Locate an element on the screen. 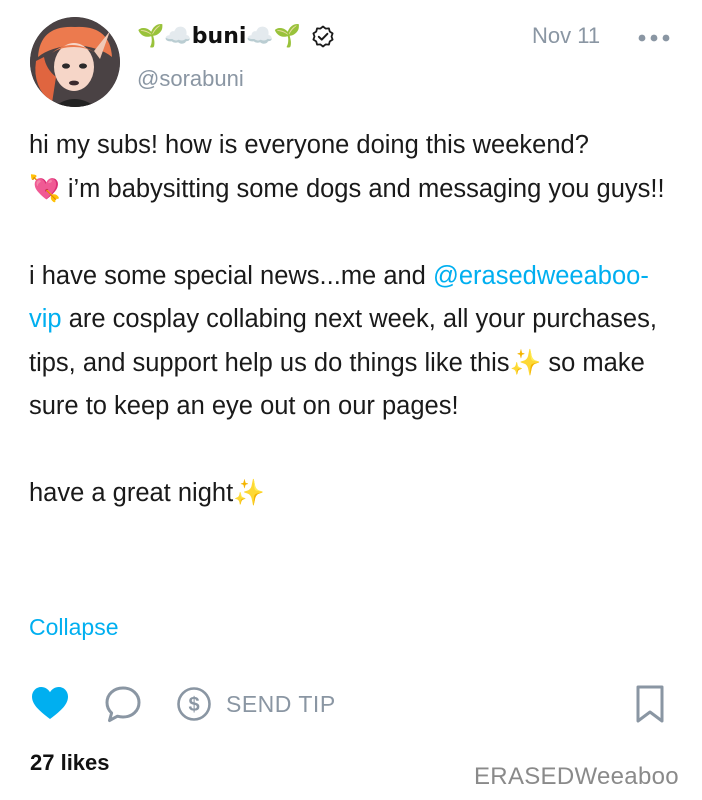 This screenshot has width=702, height=800. post-line-4: have a great night is located at coordinates (131, 493).